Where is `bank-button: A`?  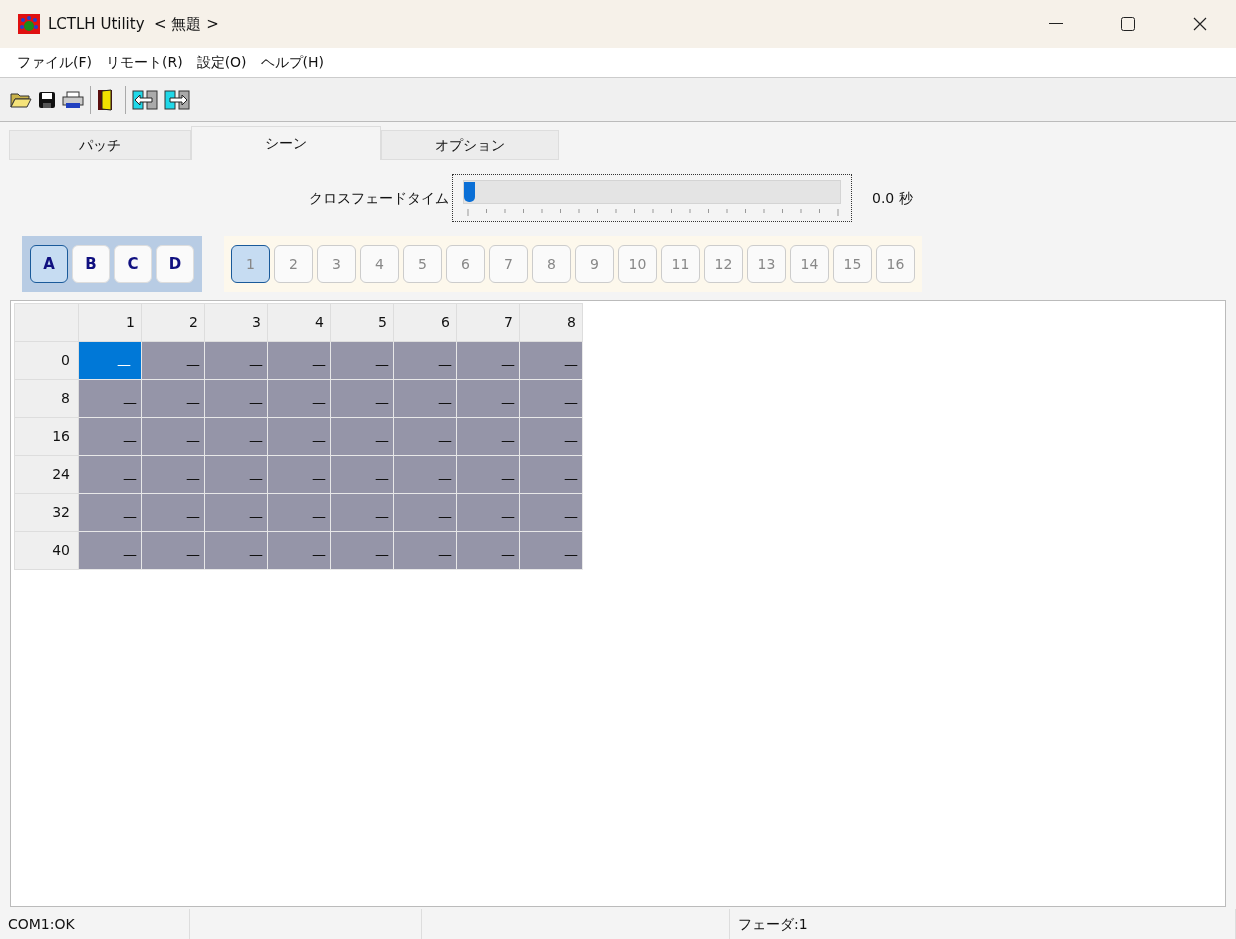
bank-button: A is located at coordinates (49, 264).